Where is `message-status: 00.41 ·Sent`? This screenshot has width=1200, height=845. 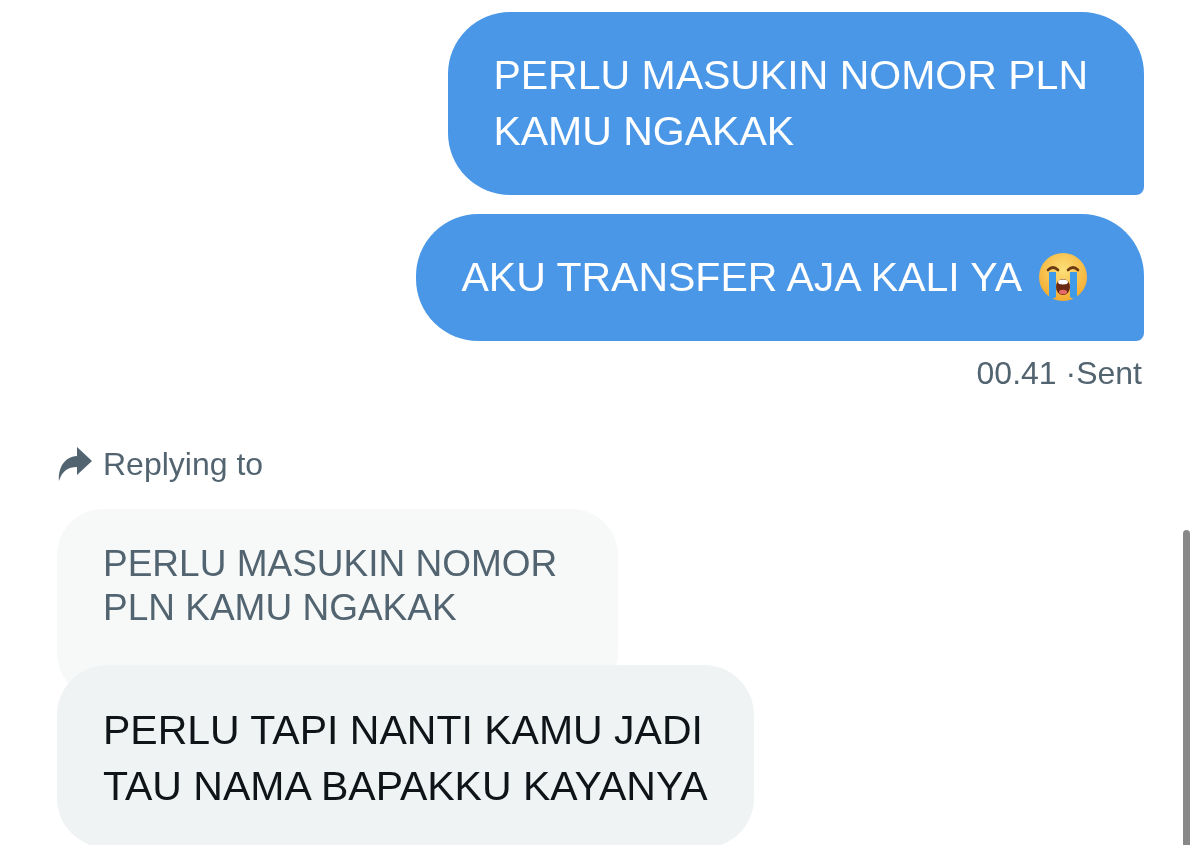 message-status: 00.41 ·Sent is located at coordinates (1059, 373).